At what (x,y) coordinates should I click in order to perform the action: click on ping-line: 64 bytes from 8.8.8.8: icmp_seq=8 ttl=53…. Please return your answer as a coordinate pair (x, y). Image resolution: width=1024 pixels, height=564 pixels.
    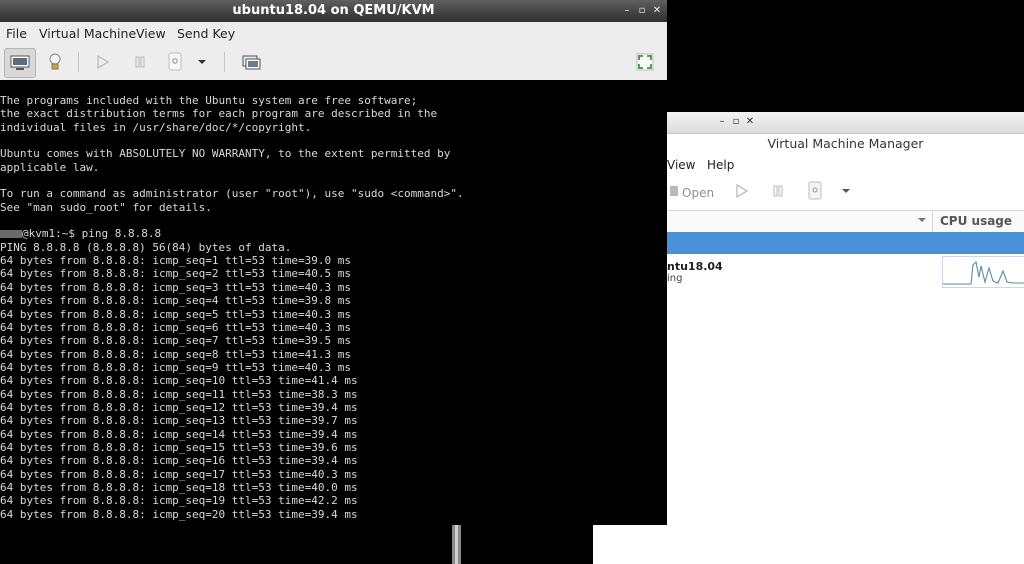
    Looking at the image, I should click on (175, 354).